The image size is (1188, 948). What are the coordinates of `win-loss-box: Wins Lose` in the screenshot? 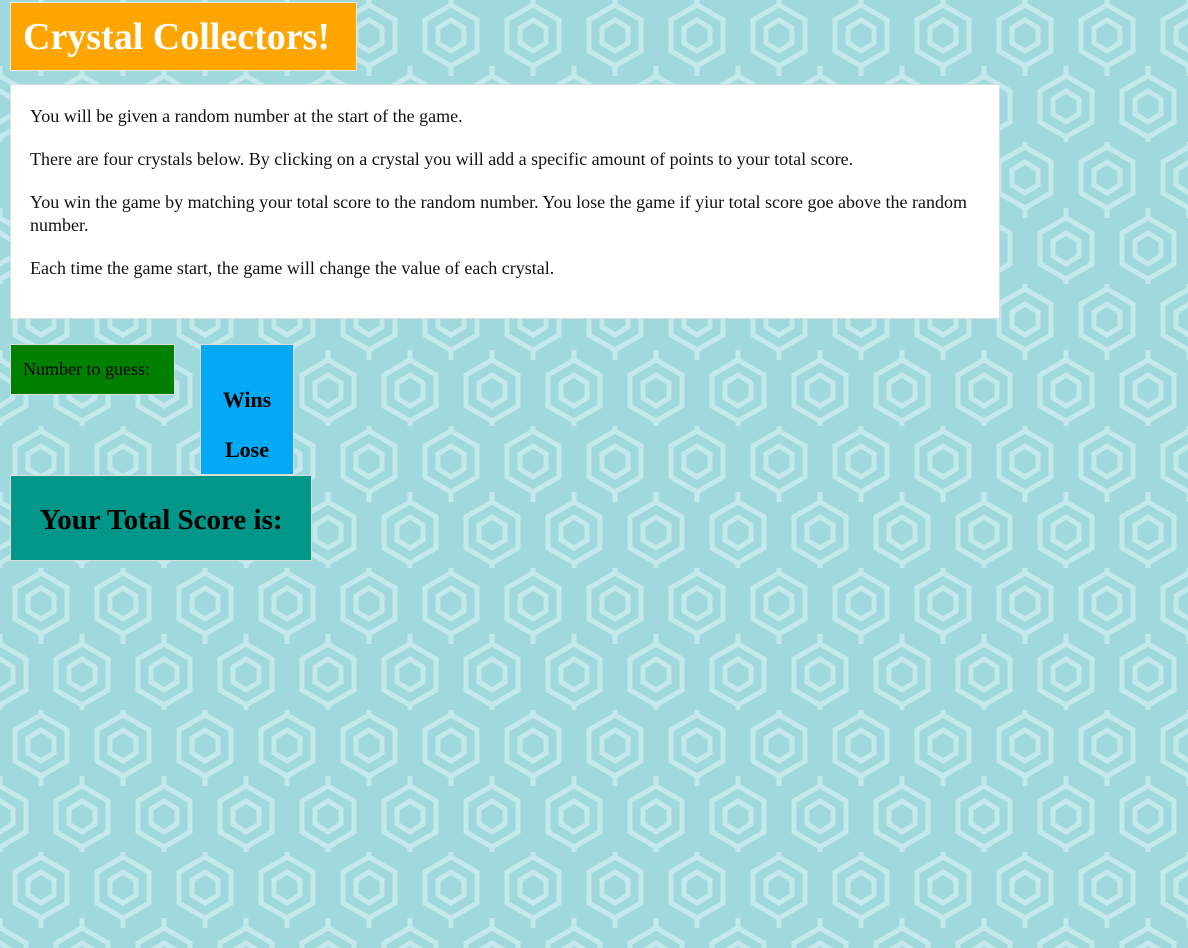 It's located at (247, 409).